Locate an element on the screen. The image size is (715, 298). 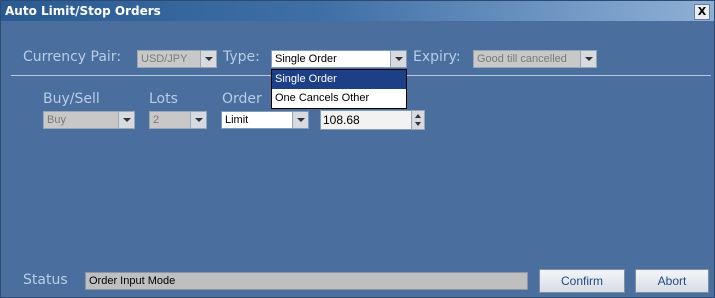
type-option-one-cancels-other: One Cancels Other is located at coordinates (339, 98).